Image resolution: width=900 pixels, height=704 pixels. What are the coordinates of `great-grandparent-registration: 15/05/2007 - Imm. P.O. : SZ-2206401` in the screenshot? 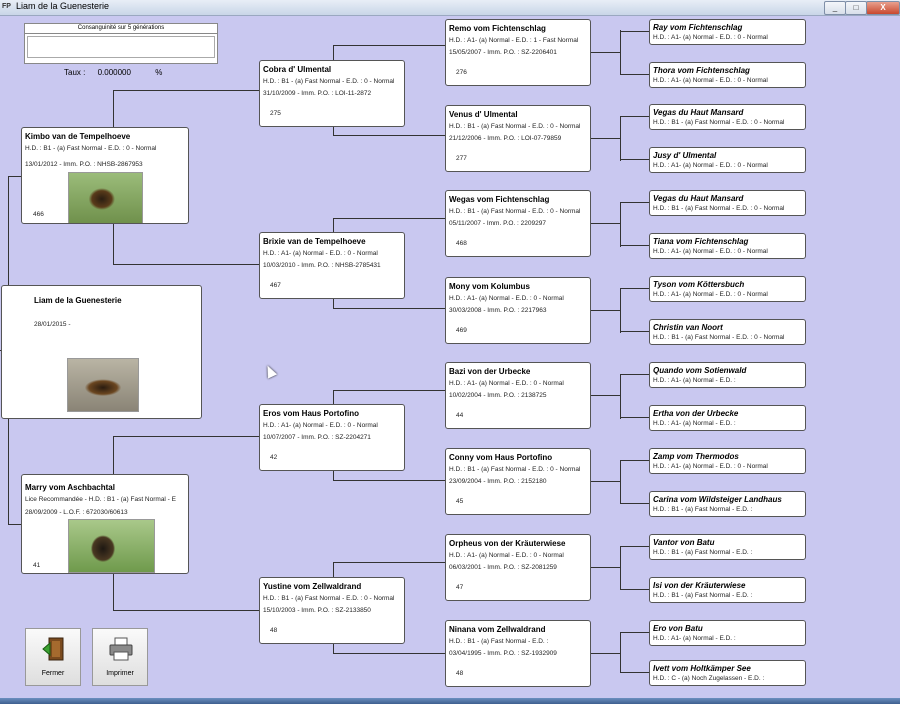 It's located at (503, 52).